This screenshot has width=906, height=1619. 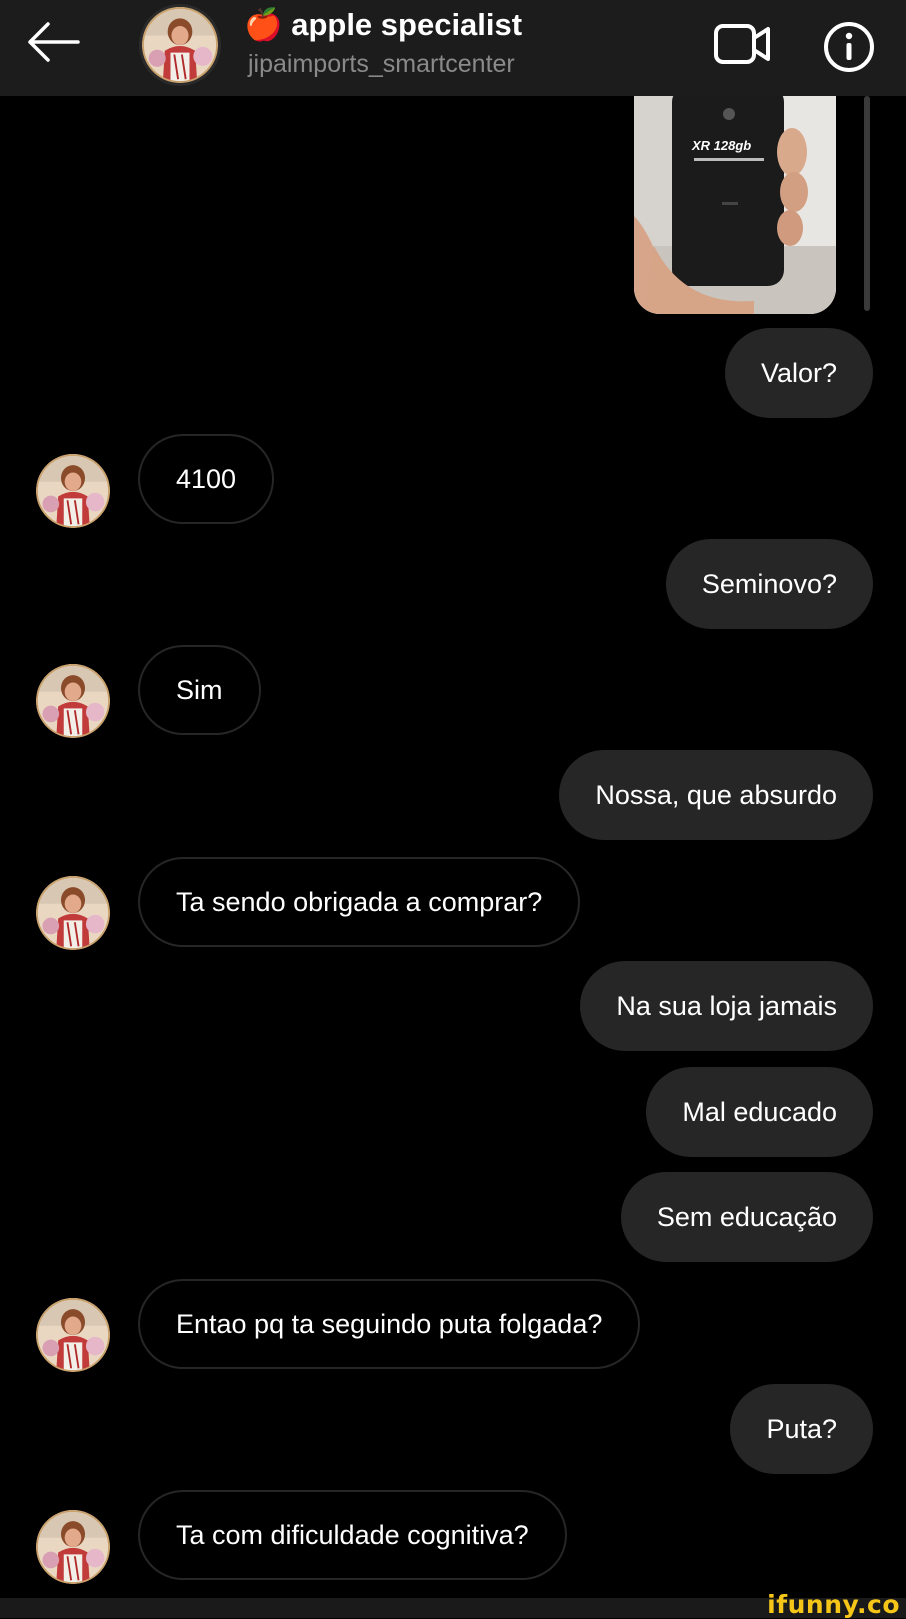 What do you see at coordinates (769, 584) in the screenshot?
I see `message-outgoing: Seminovo?` at bounding box center [769, 584].